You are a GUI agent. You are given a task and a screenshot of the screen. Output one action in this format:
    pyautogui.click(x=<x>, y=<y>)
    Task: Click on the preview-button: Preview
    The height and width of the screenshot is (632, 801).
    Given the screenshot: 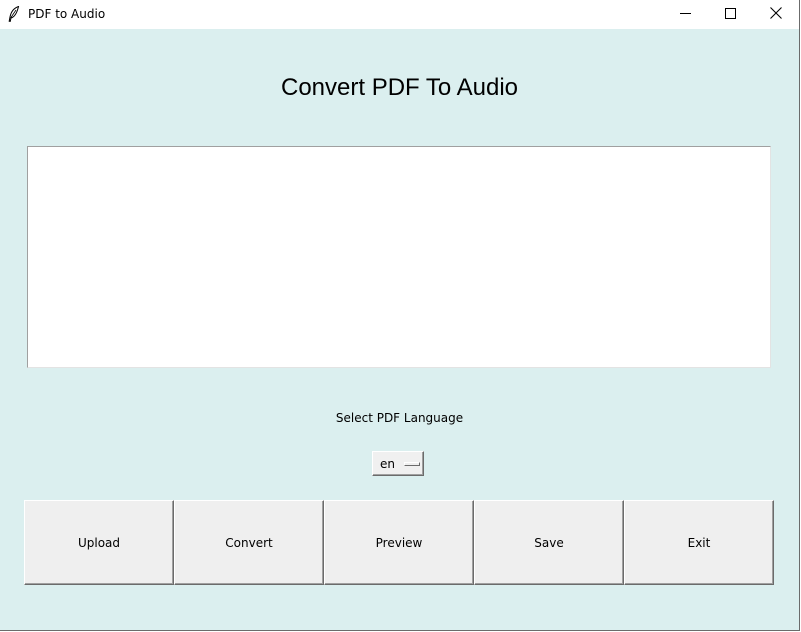 What is the action you would take?
    pyautogui.click(x=399, y=542)
    